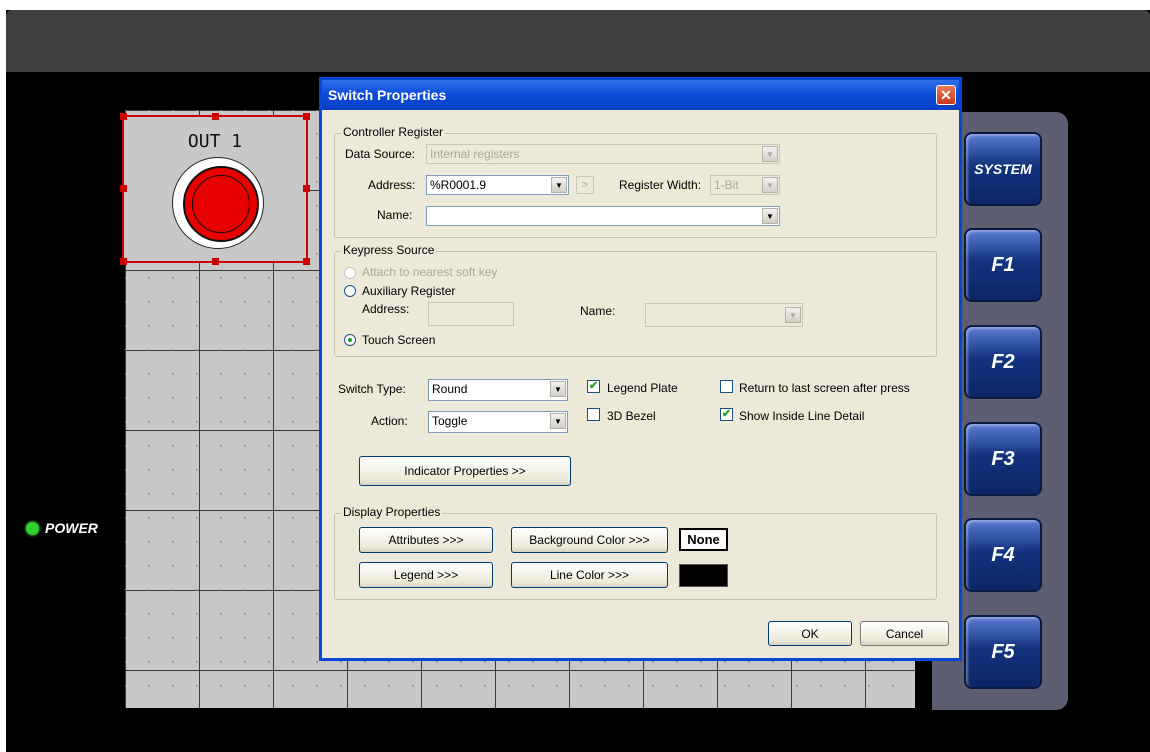 Image resolution: width=1150 pixels, height=752 pixels. What do you see at coordinates (1003, 459) in the screenshot?
I see `f3-key: F3` at bounding box center [1003, 459].